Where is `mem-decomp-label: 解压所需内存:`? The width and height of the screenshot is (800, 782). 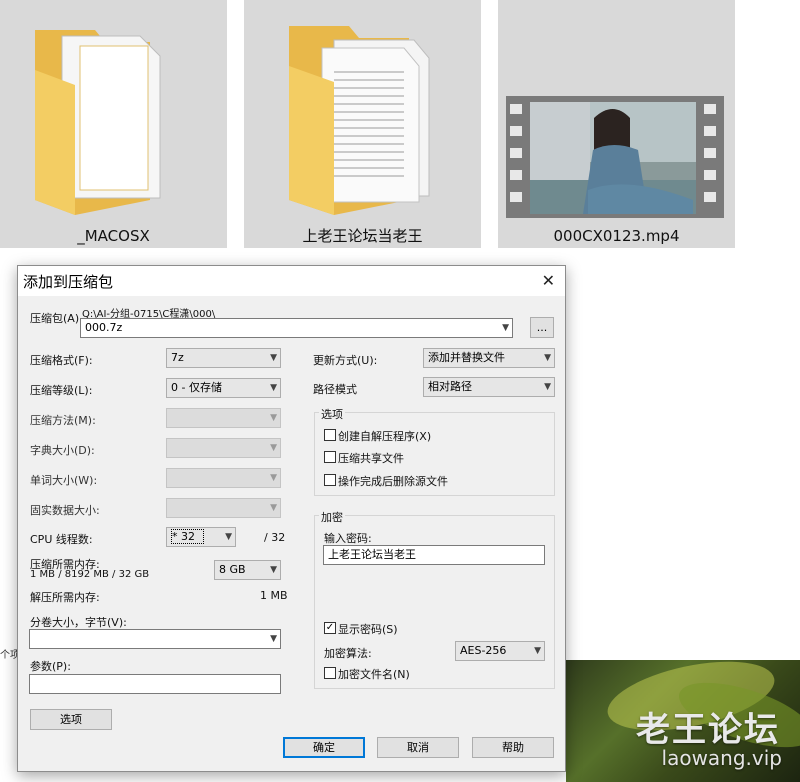
mem-decomp-label: 解压所需内存: is located at coordinates (65, 597).